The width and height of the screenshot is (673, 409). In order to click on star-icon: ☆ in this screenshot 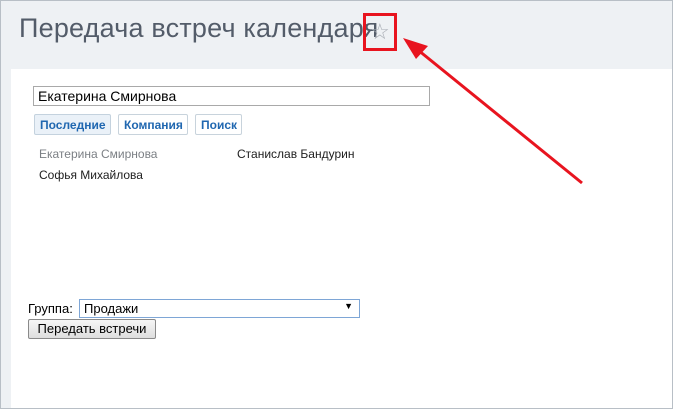, I will do `click(380, 32)`.